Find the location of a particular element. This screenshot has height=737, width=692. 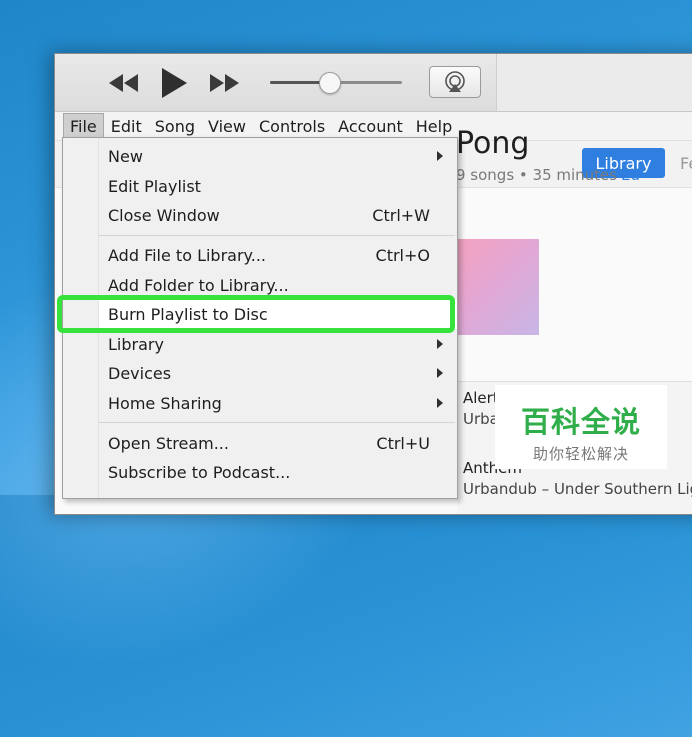

watermark-logo: 百科全说 助你轻松解决 is located at coordinates (581, 427).